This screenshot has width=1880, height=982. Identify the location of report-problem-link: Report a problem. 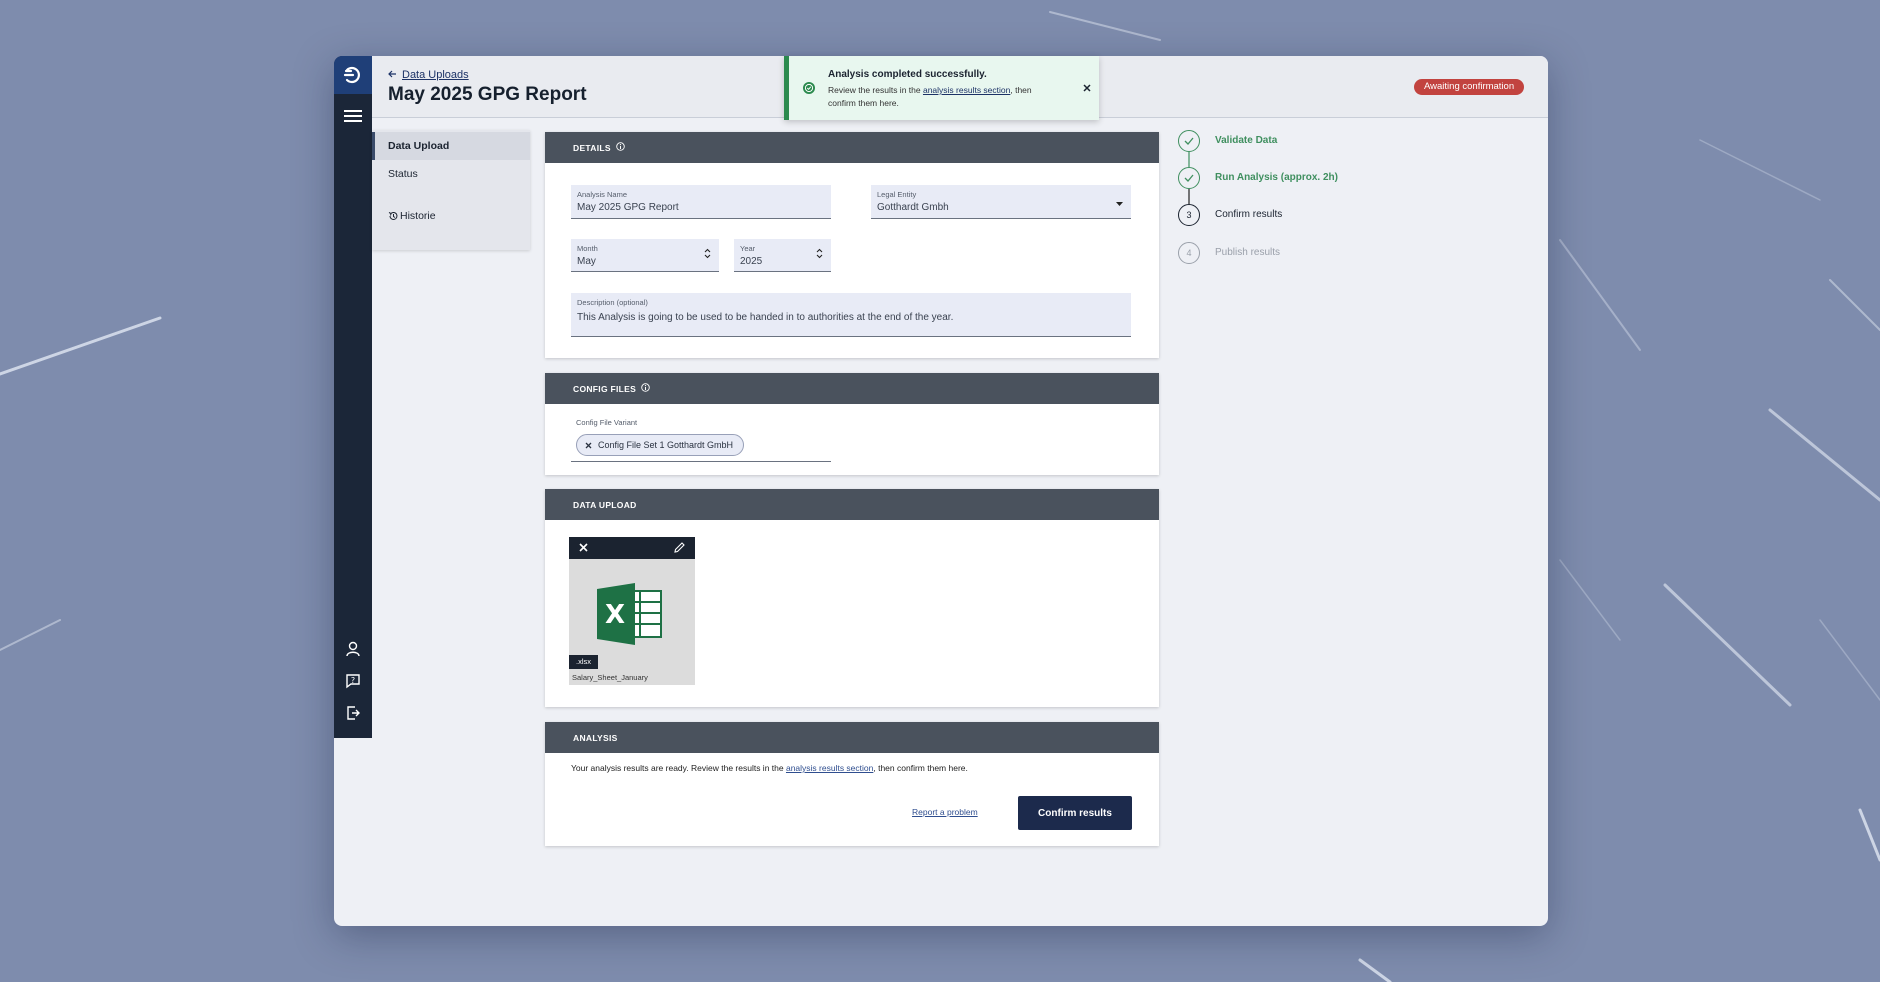
(945, 812).